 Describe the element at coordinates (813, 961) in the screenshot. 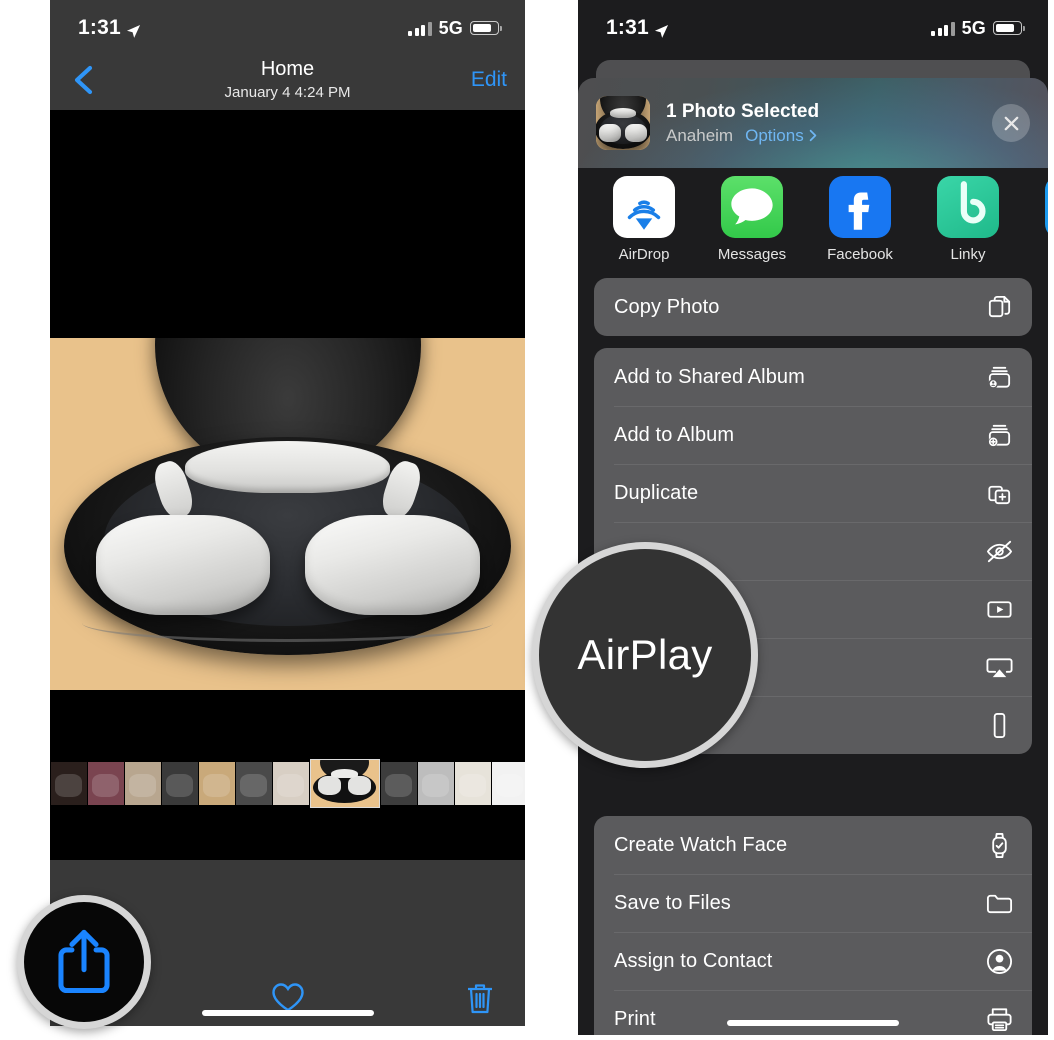

I see `share-action-row: Assign to Contact` at that location.